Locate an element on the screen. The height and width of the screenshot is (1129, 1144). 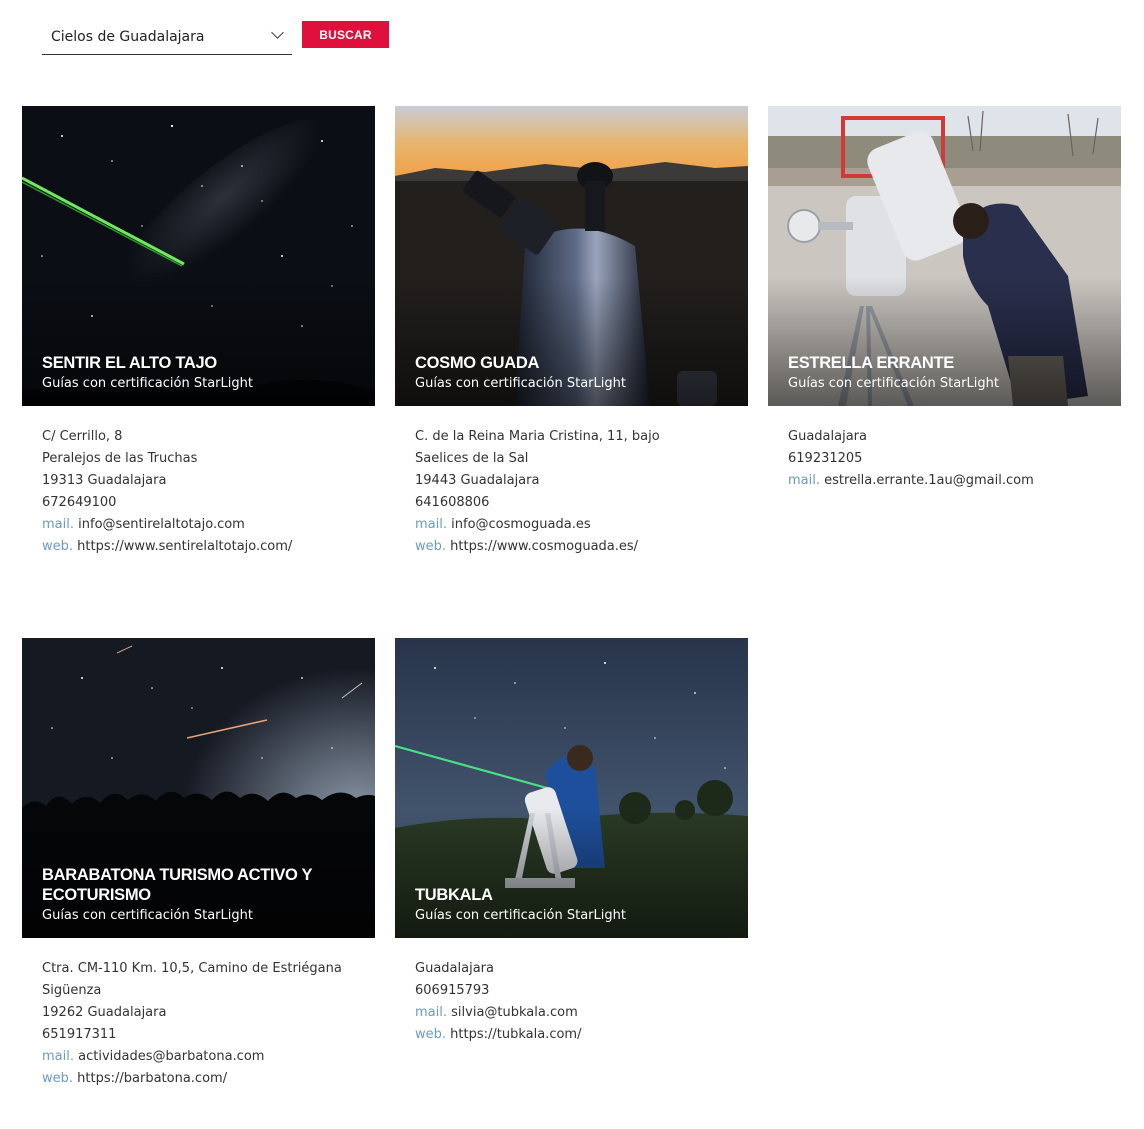
mail-row: mail. actividades@barbatona.com is located at coordinates (208, 1057).